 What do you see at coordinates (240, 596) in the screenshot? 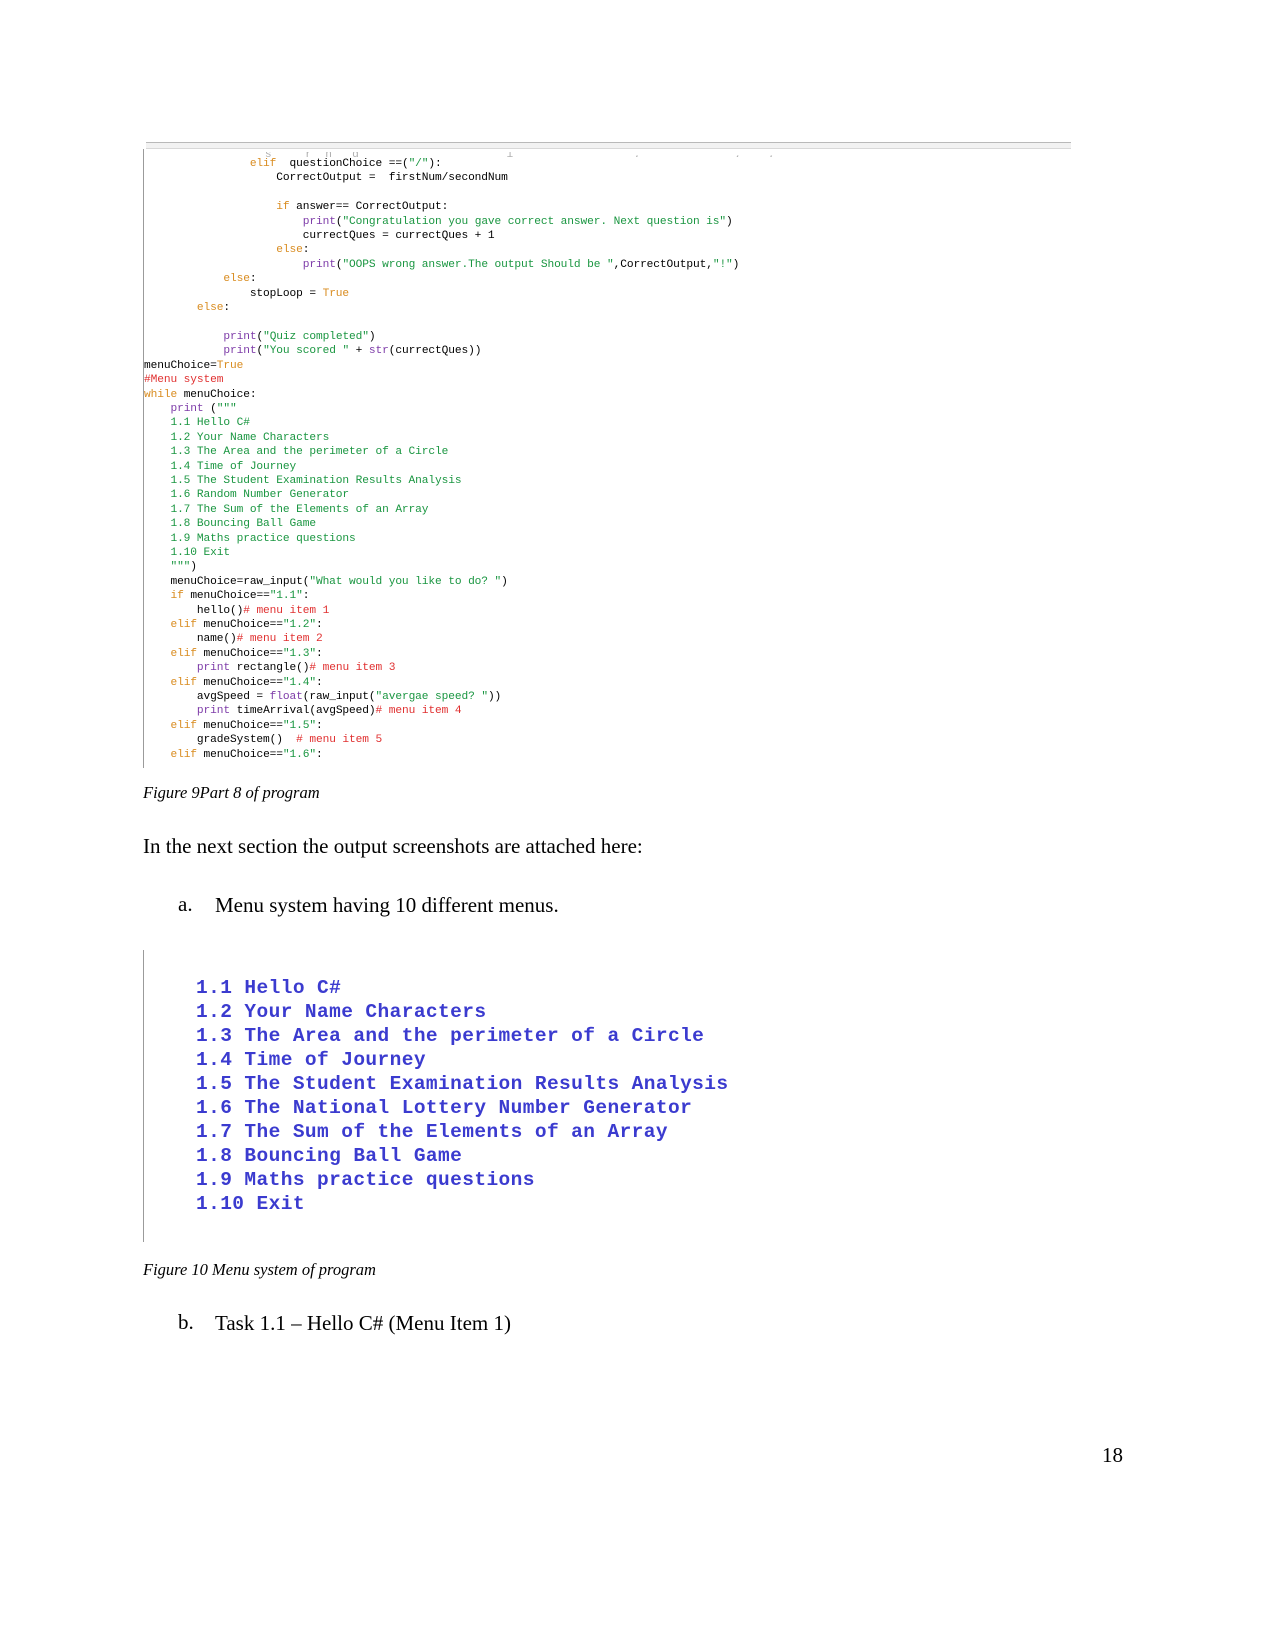
I see `code-line: if menuChoice=="1.1":` at bounding box center [240, 596].